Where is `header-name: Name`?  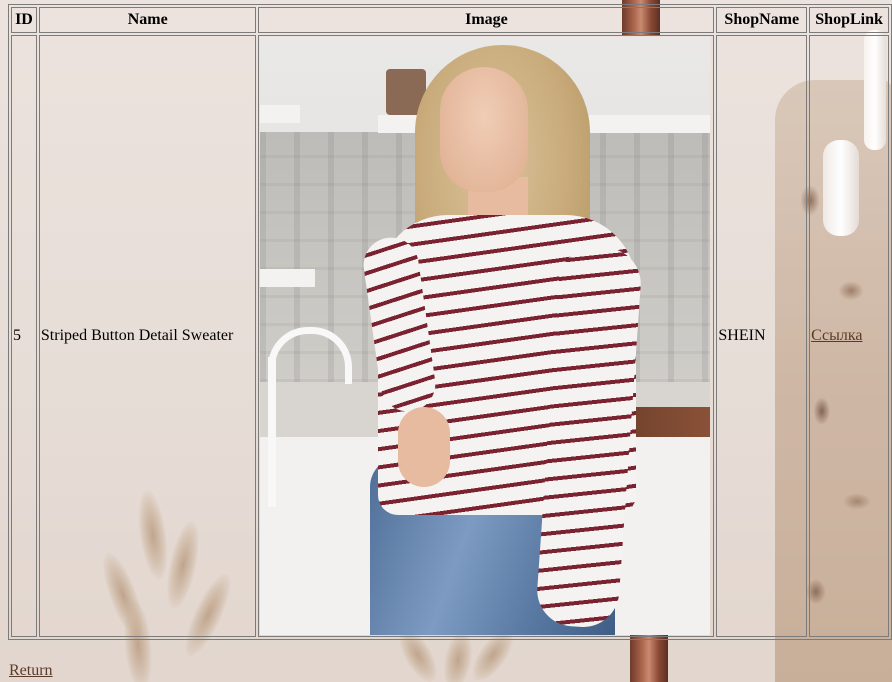 header-name: Name is located at coordinates (147, 20).